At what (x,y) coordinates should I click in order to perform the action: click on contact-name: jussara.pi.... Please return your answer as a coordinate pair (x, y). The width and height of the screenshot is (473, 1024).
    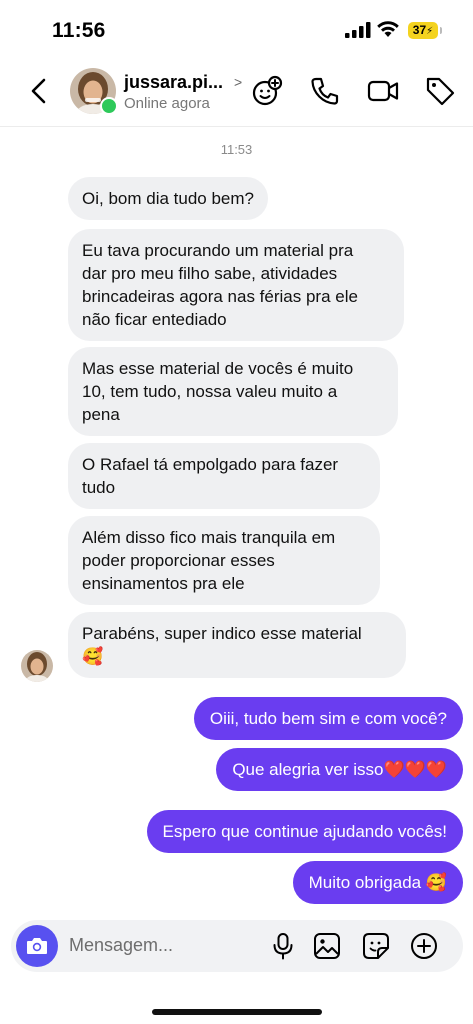
    Looking at the image, I should click on (173, 82).